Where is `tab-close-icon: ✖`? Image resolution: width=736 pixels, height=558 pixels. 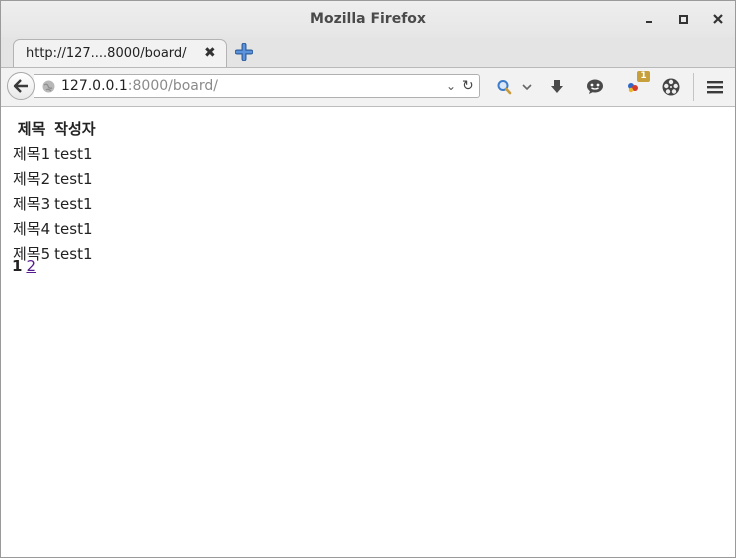 tab-close-icon: ✖ is located at coordinates (210, 53).